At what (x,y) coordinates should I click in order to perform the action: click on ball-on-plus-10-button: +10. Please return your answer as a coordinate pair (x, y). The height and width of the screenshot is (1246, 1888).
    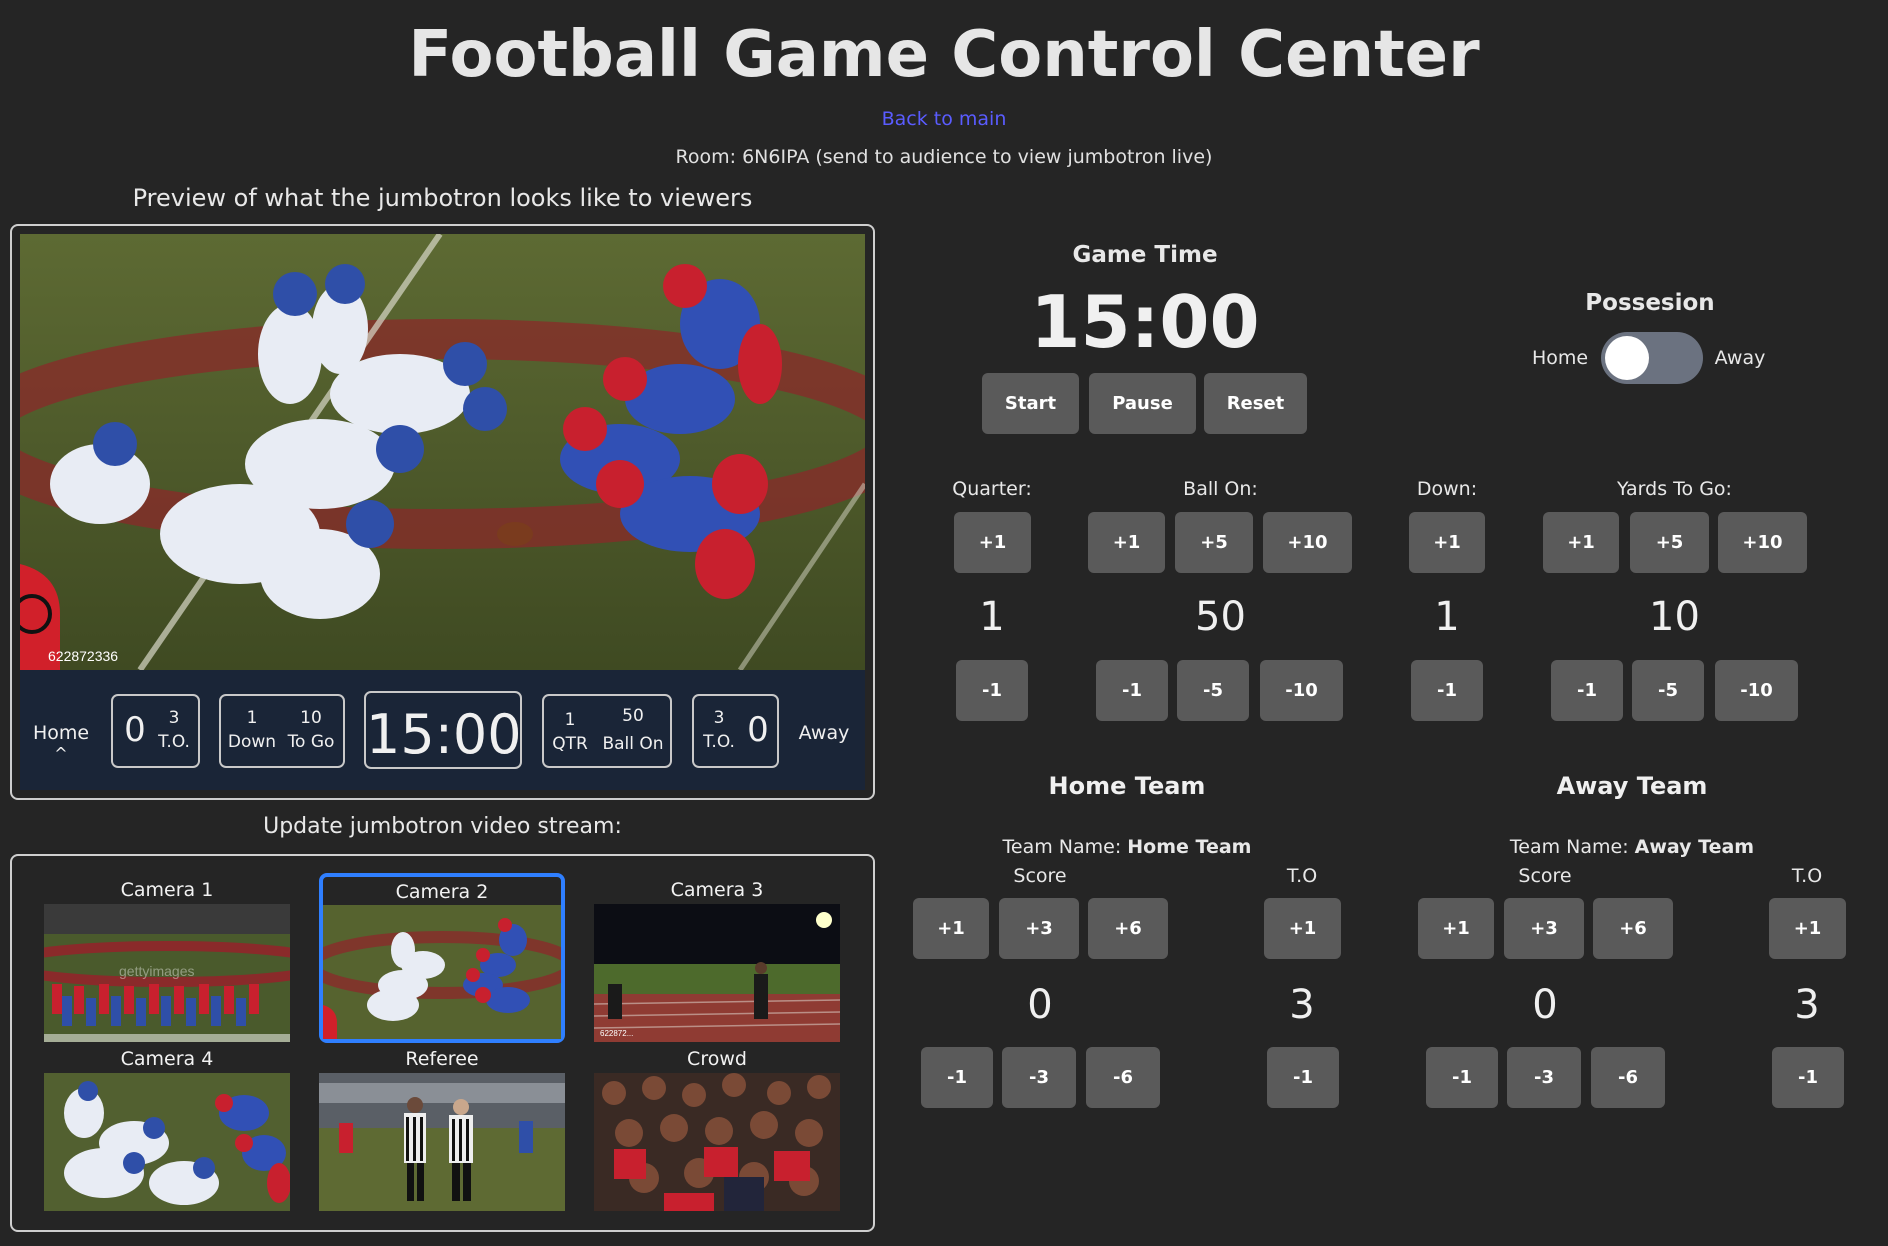
    Looking at the image, I should click on (1307, 542).